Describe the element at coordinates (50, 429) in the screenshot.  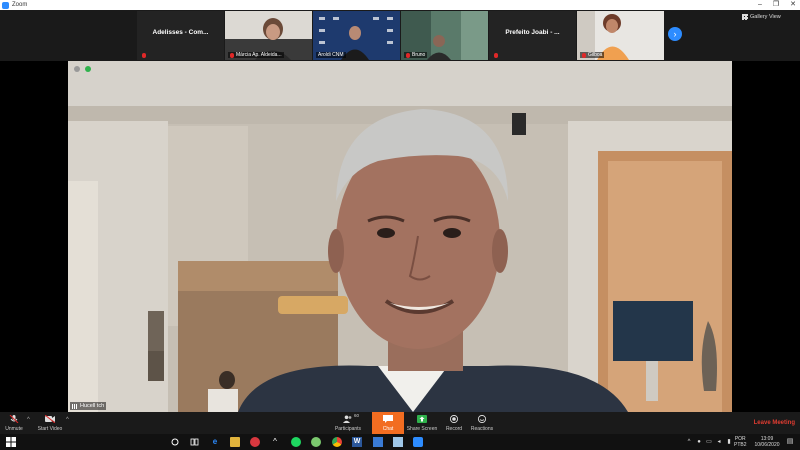
I see `start-video-label: Start Video` at that location.